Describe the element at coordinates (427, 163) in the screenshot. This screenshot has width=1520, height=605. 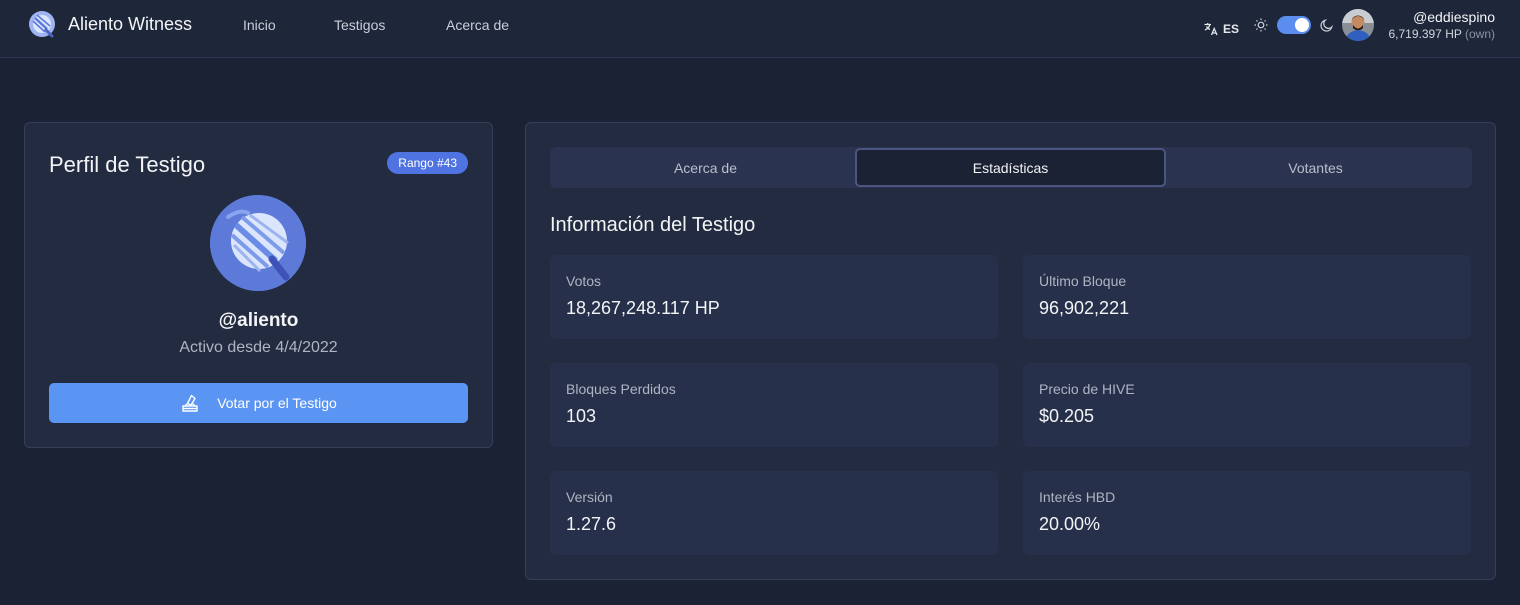
I see `rank-badge: Rango #43` at that location.